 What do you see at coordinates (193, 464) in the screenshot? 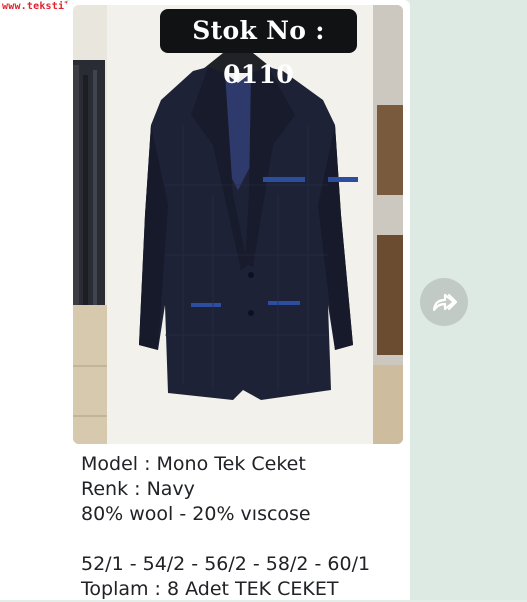
I see `caption-line-model: Model : Mono Tek Ceket` at bounding box center [193, 464].